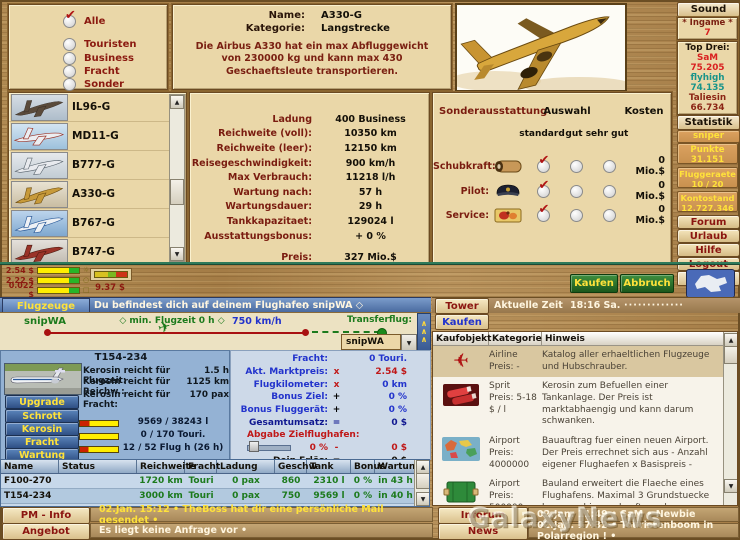  I want to click on strip-scroll-chevrons: ∧ ∧ ∧, so click(424, 332).